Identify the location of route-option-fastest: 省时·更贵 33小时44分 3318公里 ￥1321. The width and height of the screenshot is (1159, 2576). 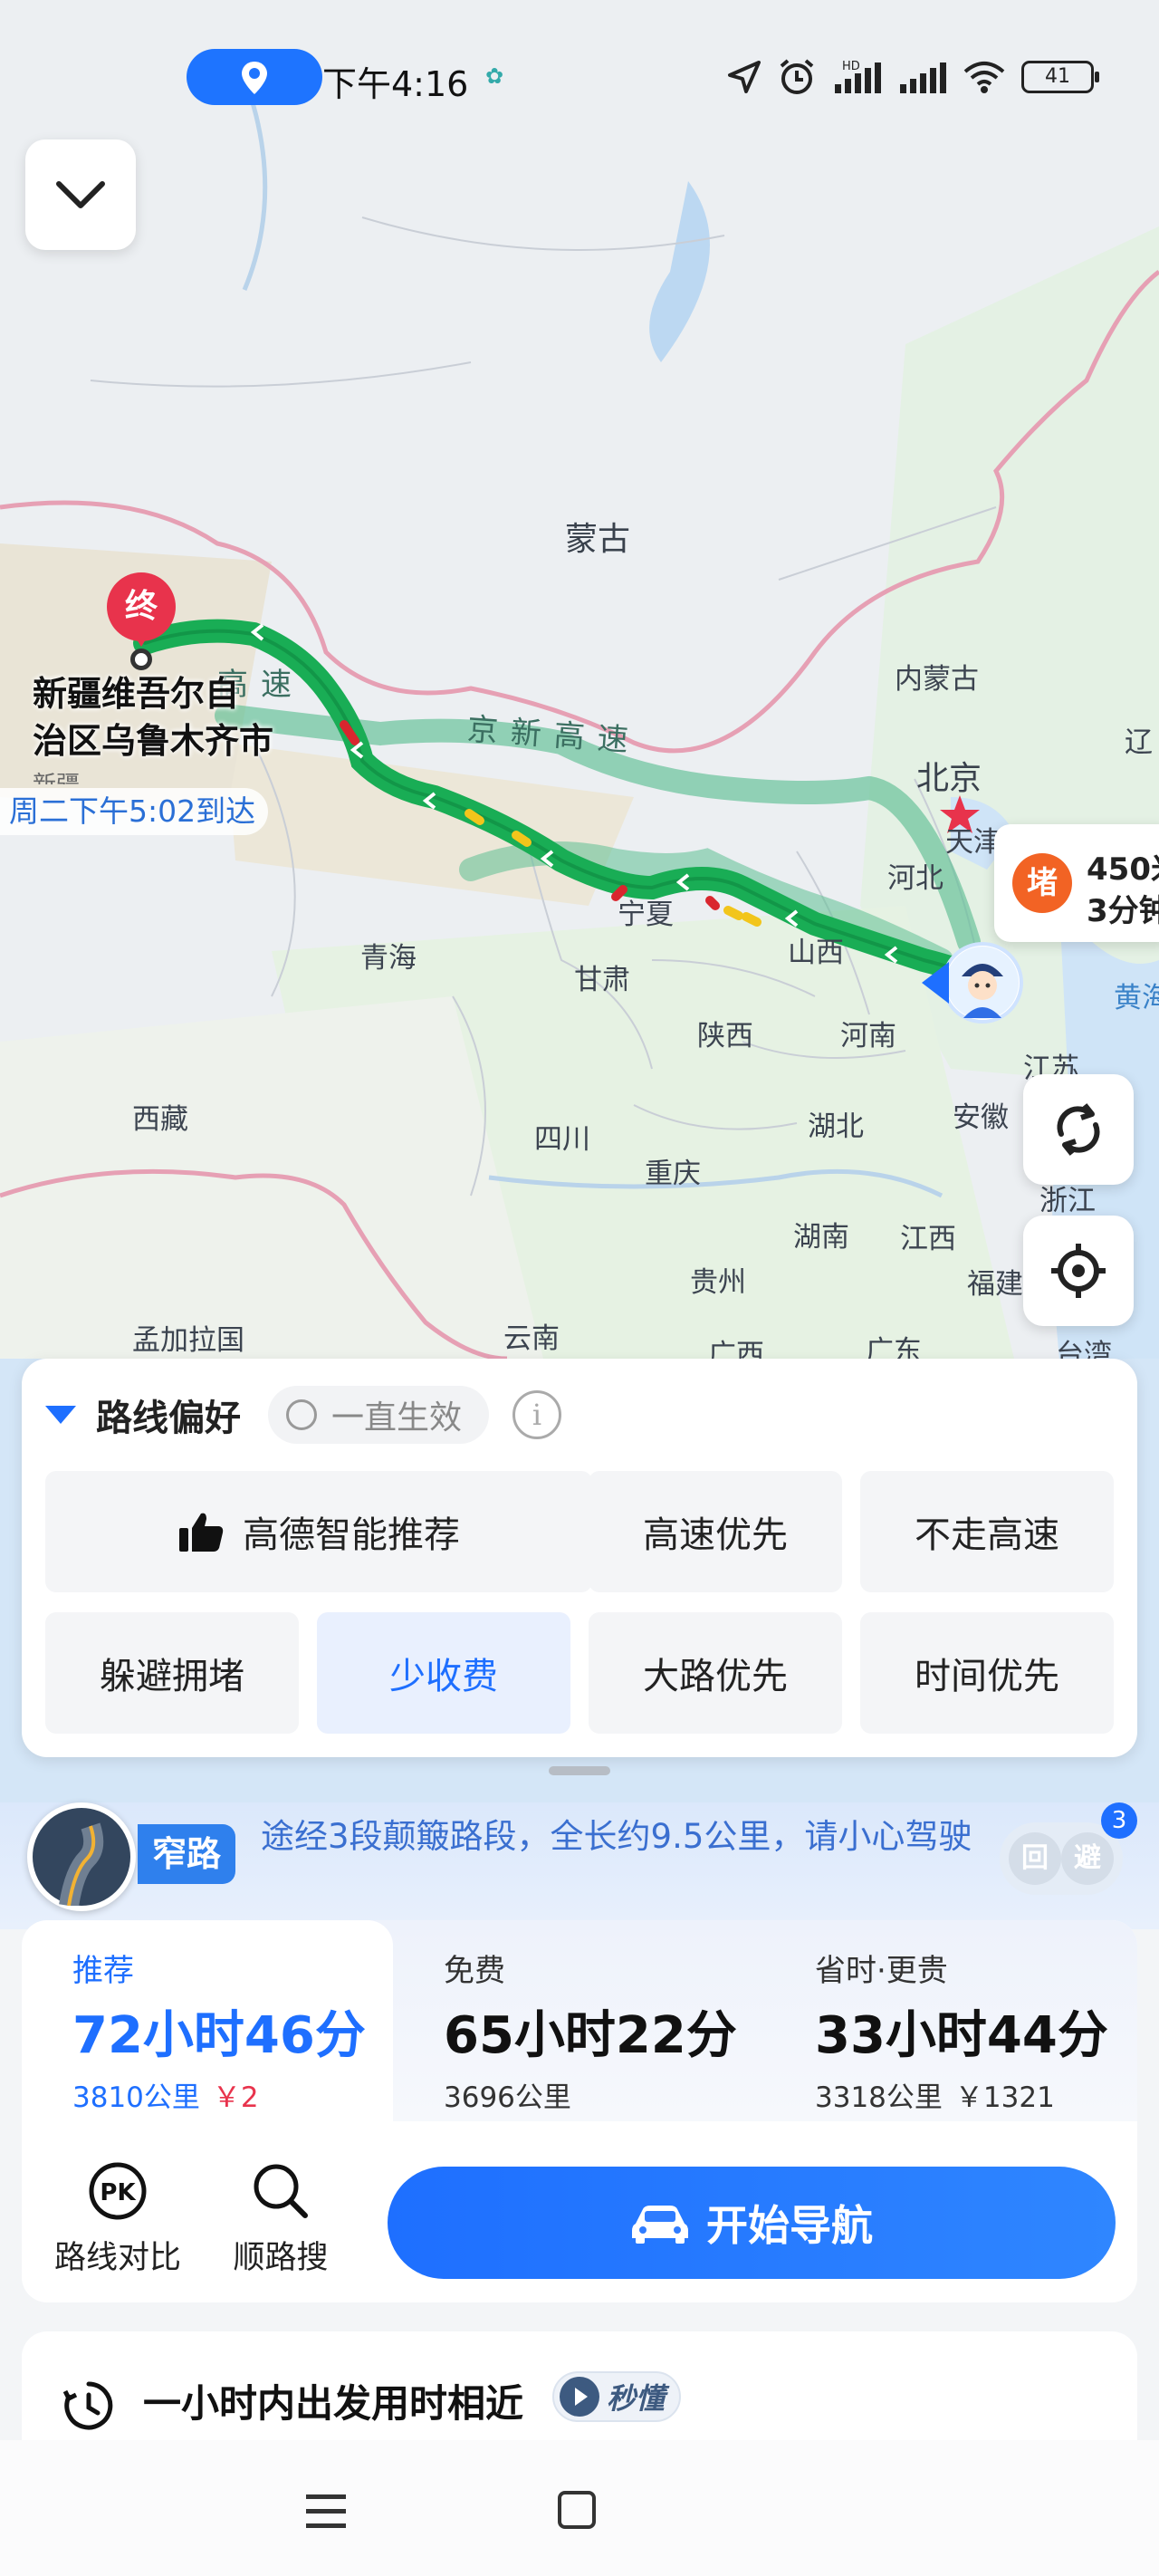
(950, 2020).